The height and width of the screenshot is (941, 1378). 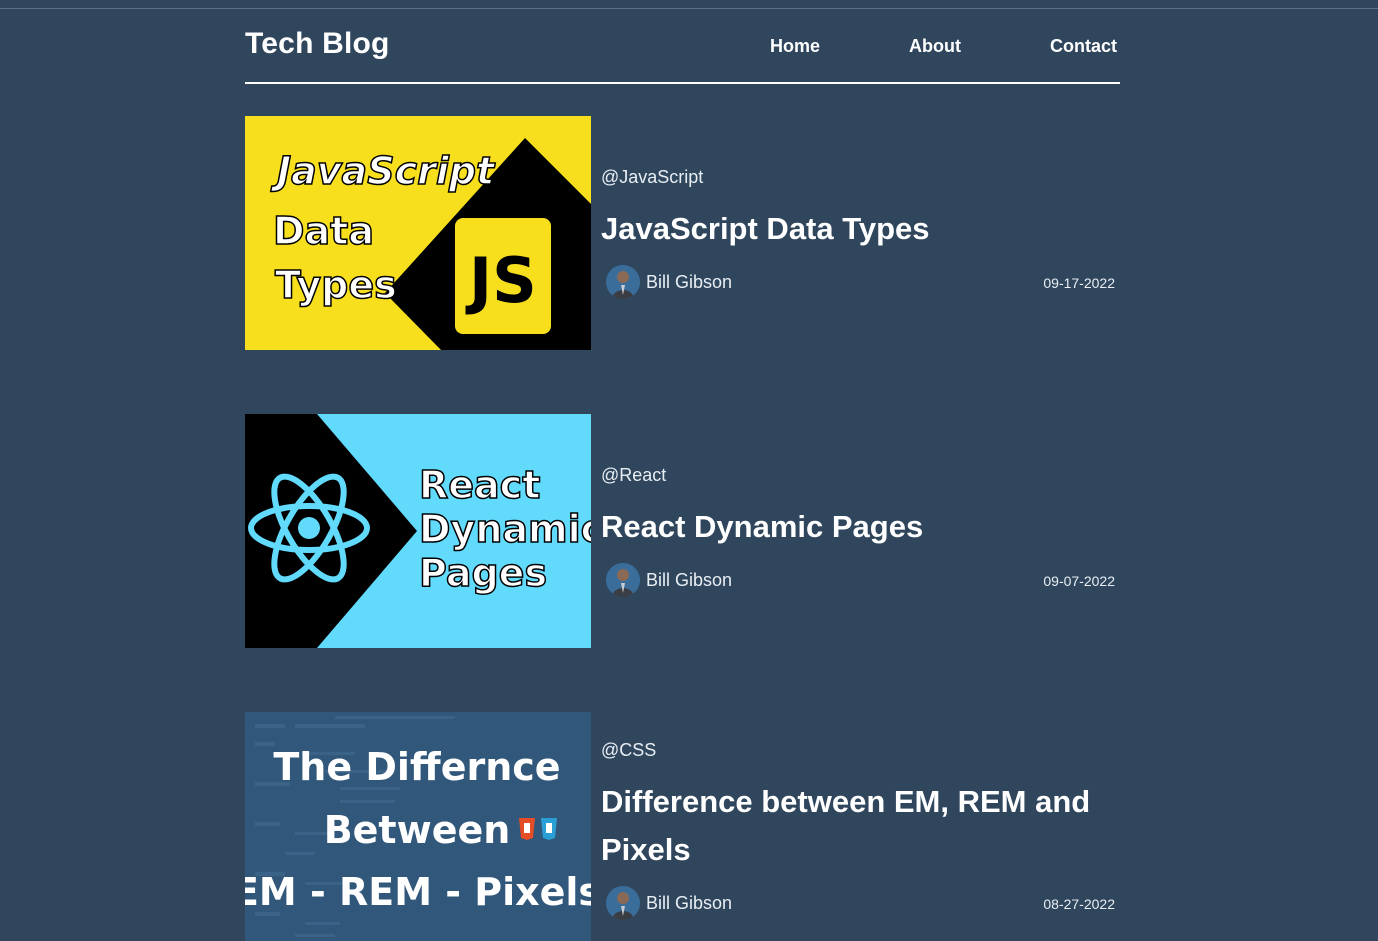 What do you see at coordinates (633, 475) in the screenshot?
I see `post-tag: @React` at bounding box center [633, 475].